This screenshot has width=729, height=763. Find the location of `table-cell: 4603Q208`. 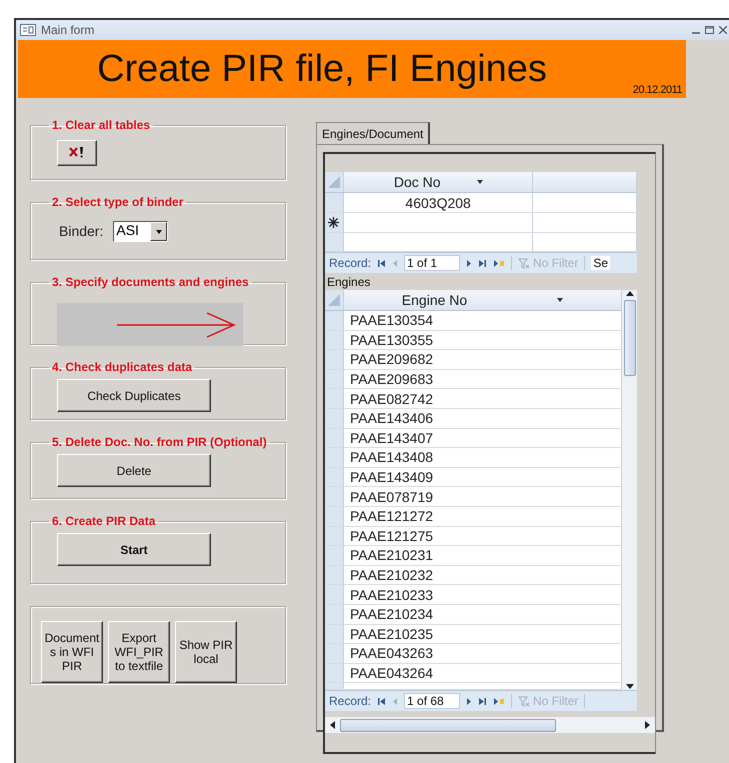

table-cell: 4603Q208 is located at coordinates (439, 202).